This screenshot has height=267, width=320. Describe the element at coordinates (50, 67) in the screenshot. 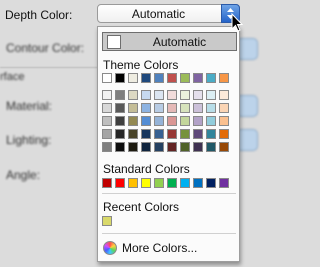

I see `section-divider` at that location.